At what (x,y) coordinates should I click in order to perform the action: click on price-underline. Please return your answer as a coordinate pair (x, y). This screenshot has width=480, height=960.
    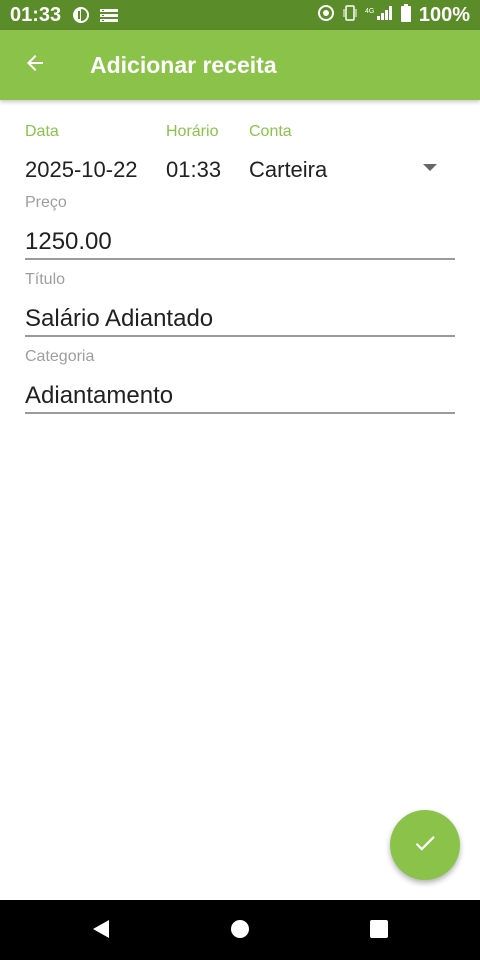
    Looking at the image, I should click on (240, 259).